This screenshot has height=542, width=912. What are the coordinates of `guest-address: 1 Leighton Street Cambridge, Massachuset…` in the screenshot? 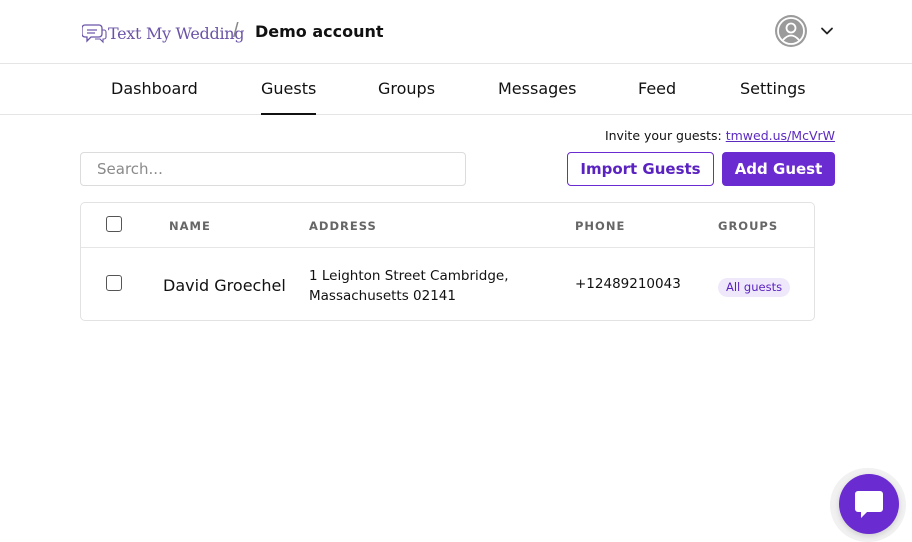 It's located at (409, 286).